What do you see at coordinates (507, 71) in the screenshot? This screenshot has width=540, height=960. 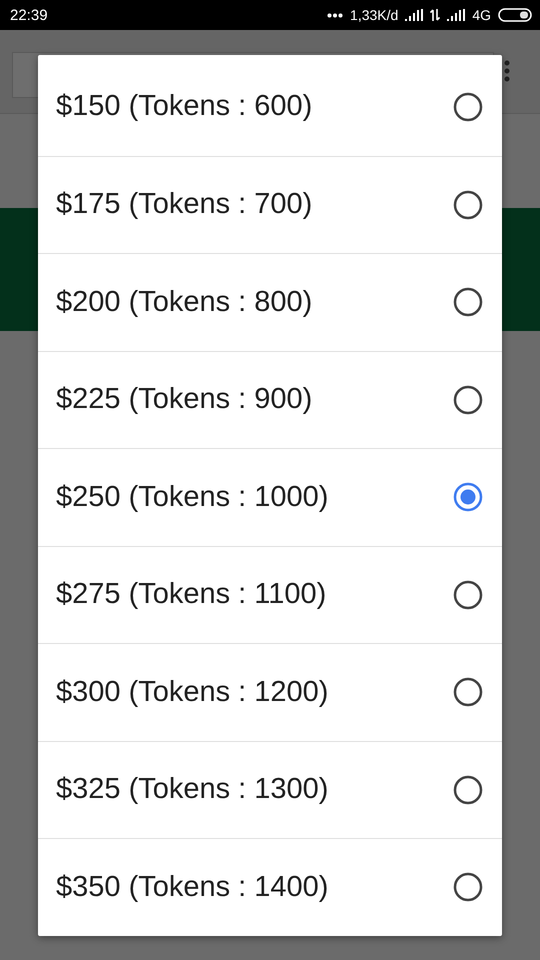 I see `overflow-menu-icon` at bounding box center [507, 71].